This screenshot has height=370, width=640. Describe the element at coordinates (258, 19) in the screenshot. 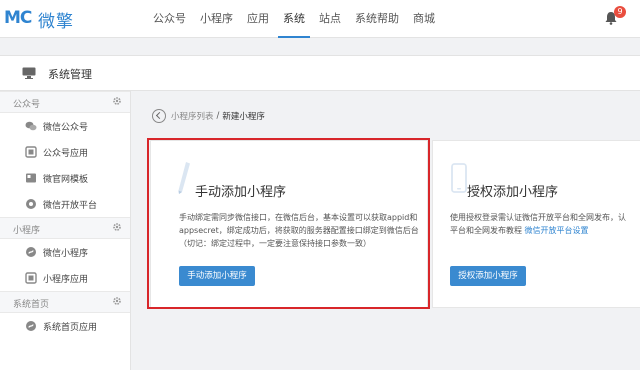

I see `nav-item-apps: 应用` at that location.